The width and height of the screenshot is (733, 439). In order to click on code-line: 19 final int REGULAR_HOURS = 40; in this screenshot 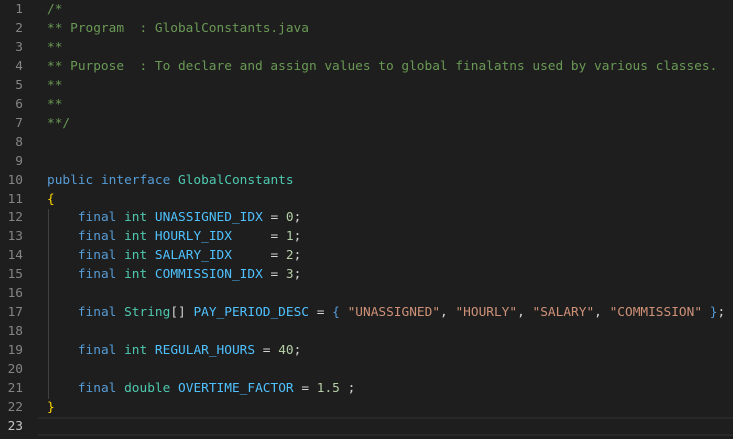, I will do `click(366, 350)`.